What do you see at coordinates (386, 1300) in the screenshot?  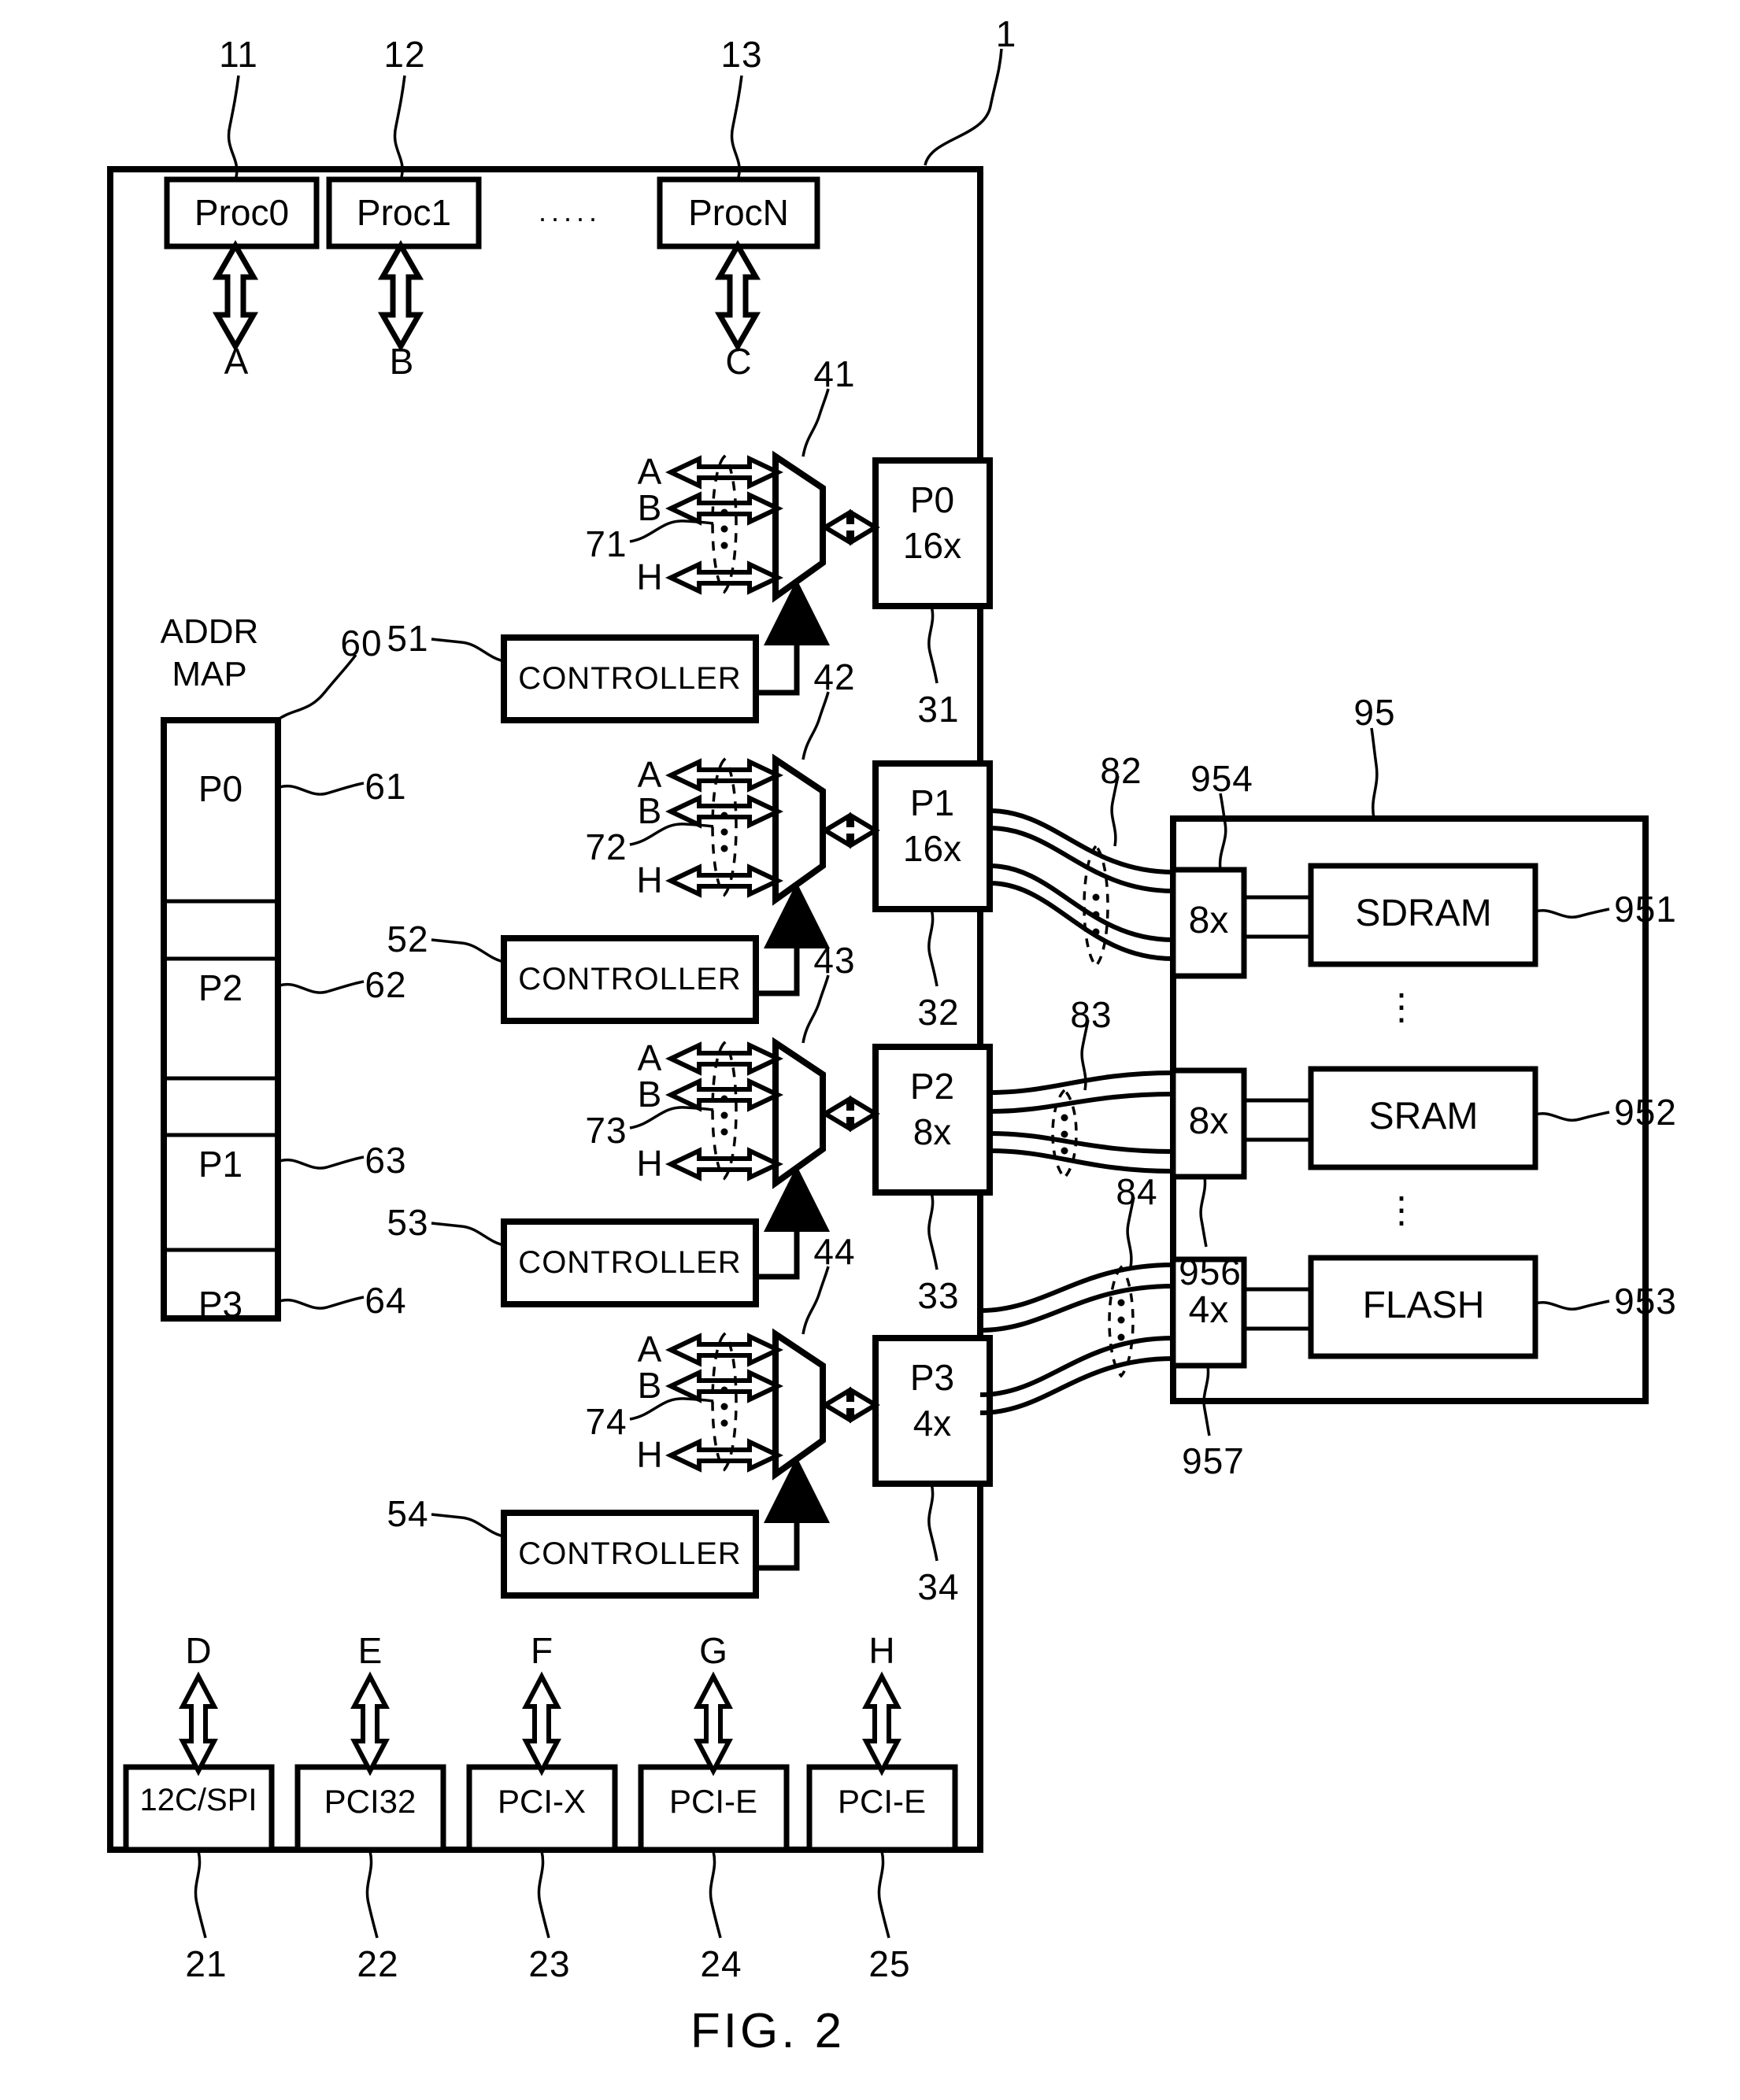 I see `ref-label-addr-row-6: 64` at bounding box center [386, 1300].